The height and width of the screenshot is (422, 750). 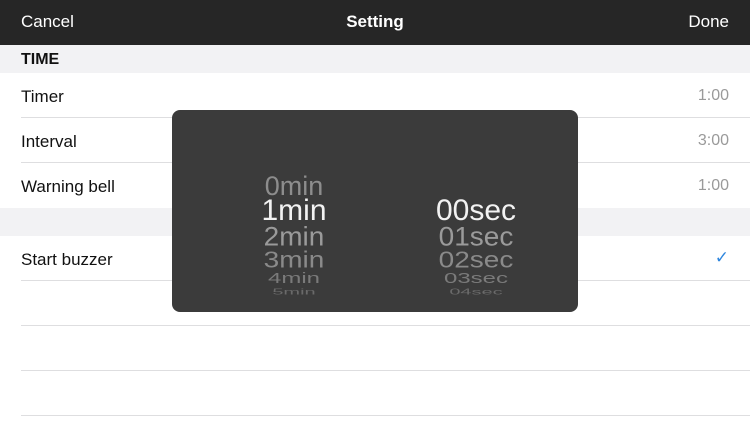 What do you see at coordinates (476, 278) in the screenshot?
I see `seconds-option: 03sec` at bounding box center [476, 278].